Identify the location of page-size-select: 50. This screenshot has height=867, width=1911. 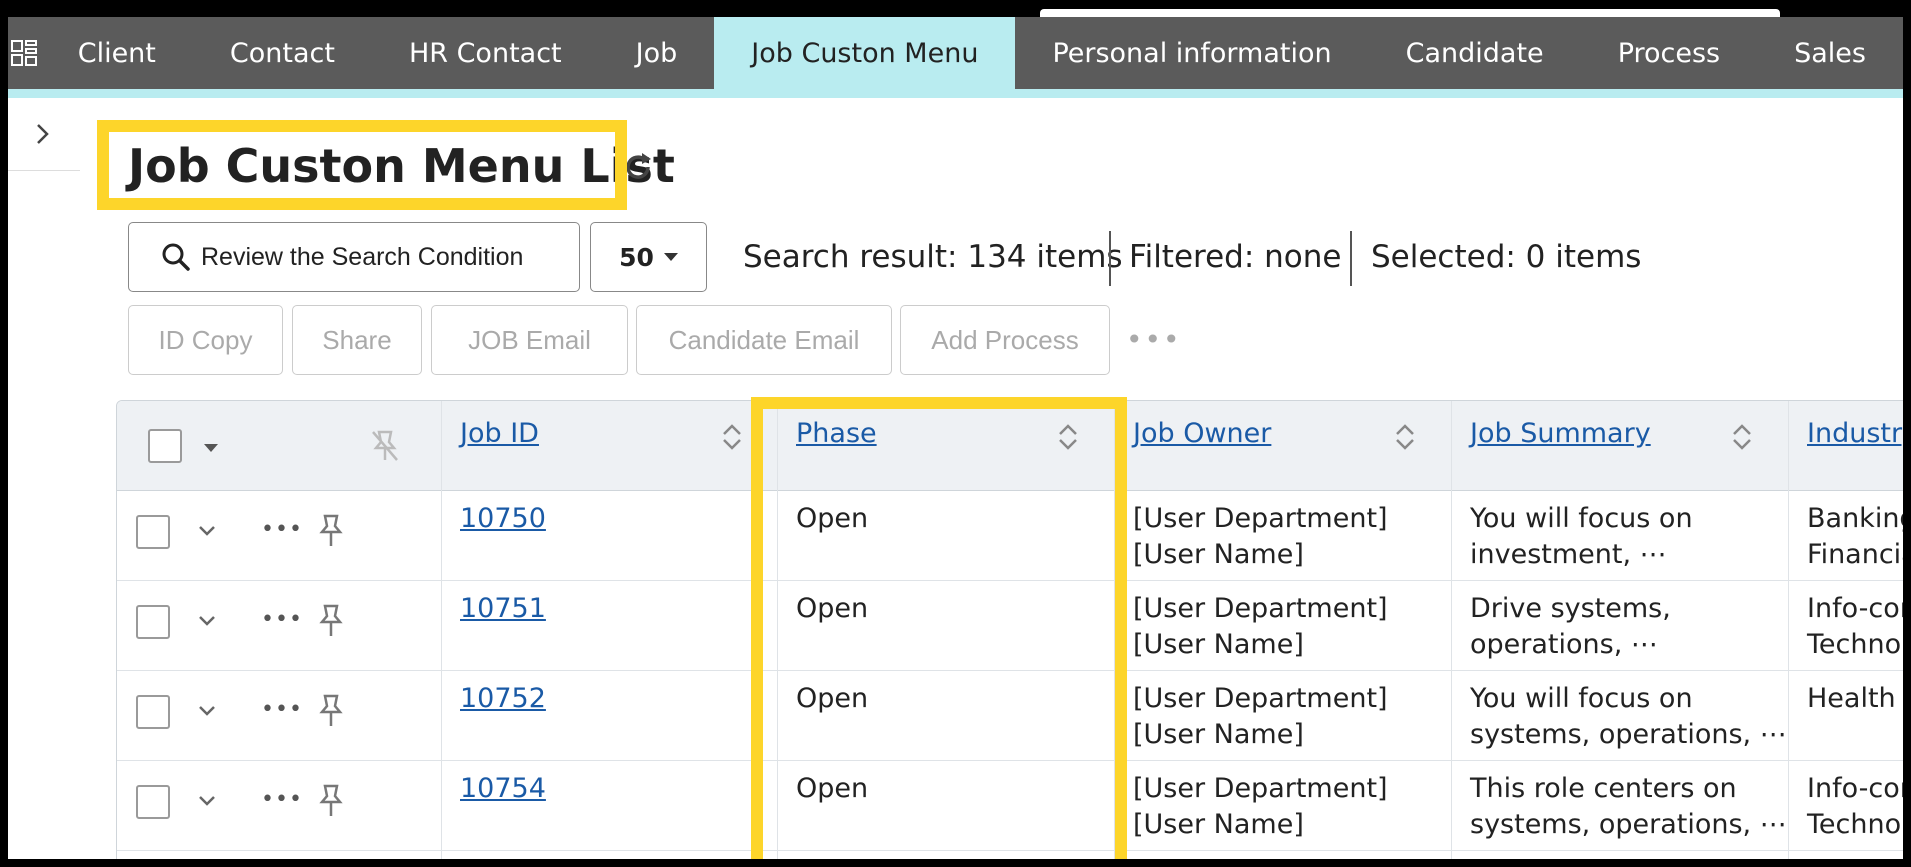
(648, 257).